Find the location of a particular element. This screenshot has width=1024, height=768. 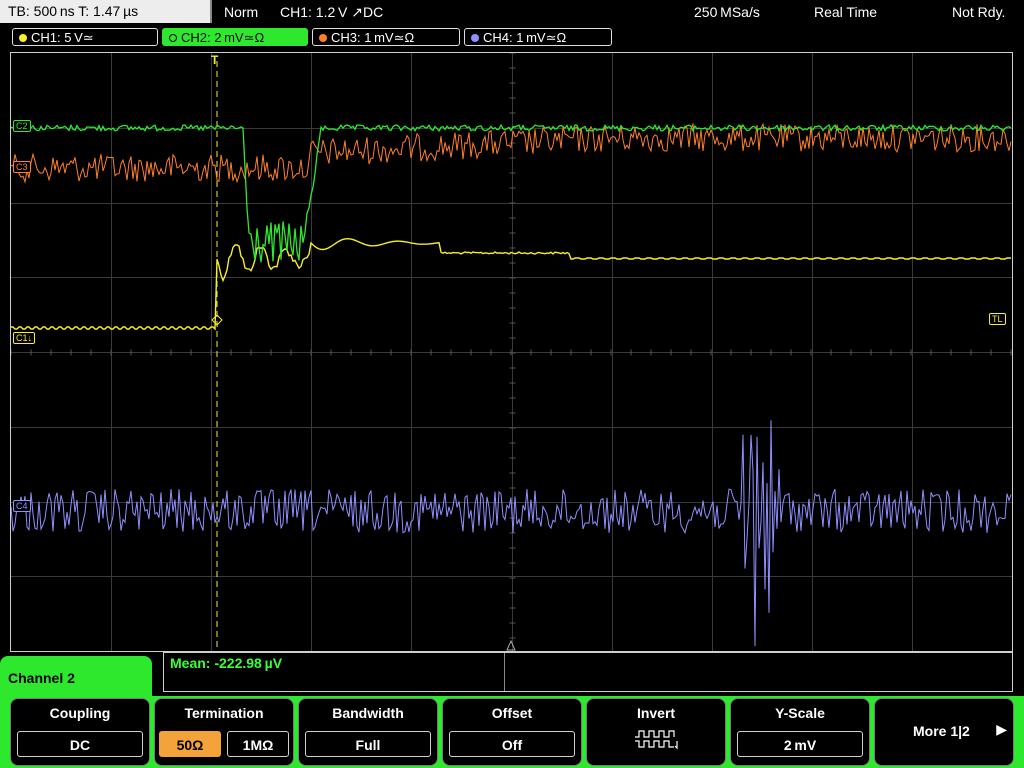

measurement-divider is located at coordinates (504, 672).